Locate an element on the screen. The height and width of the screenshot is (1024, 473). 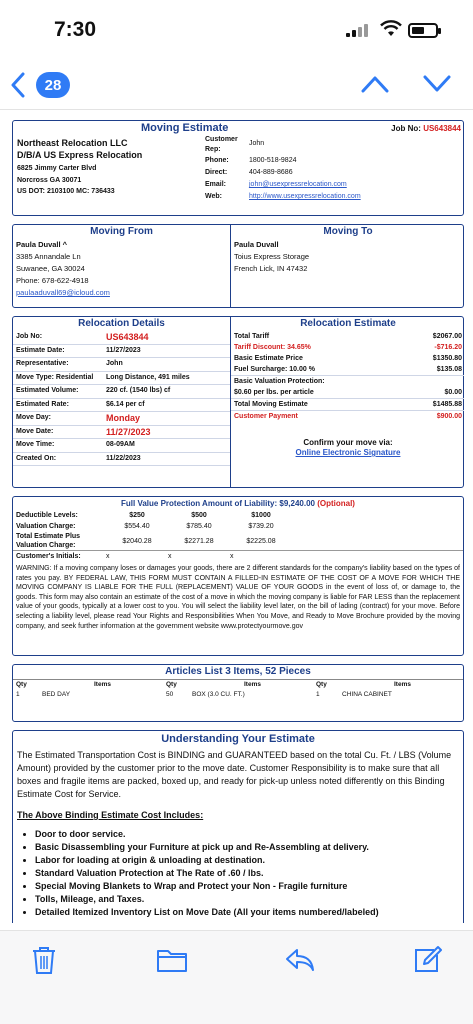
total-plus-valuation-label: Total Estimate Plus Valuation Charge: is located at coordinates (48, 541).